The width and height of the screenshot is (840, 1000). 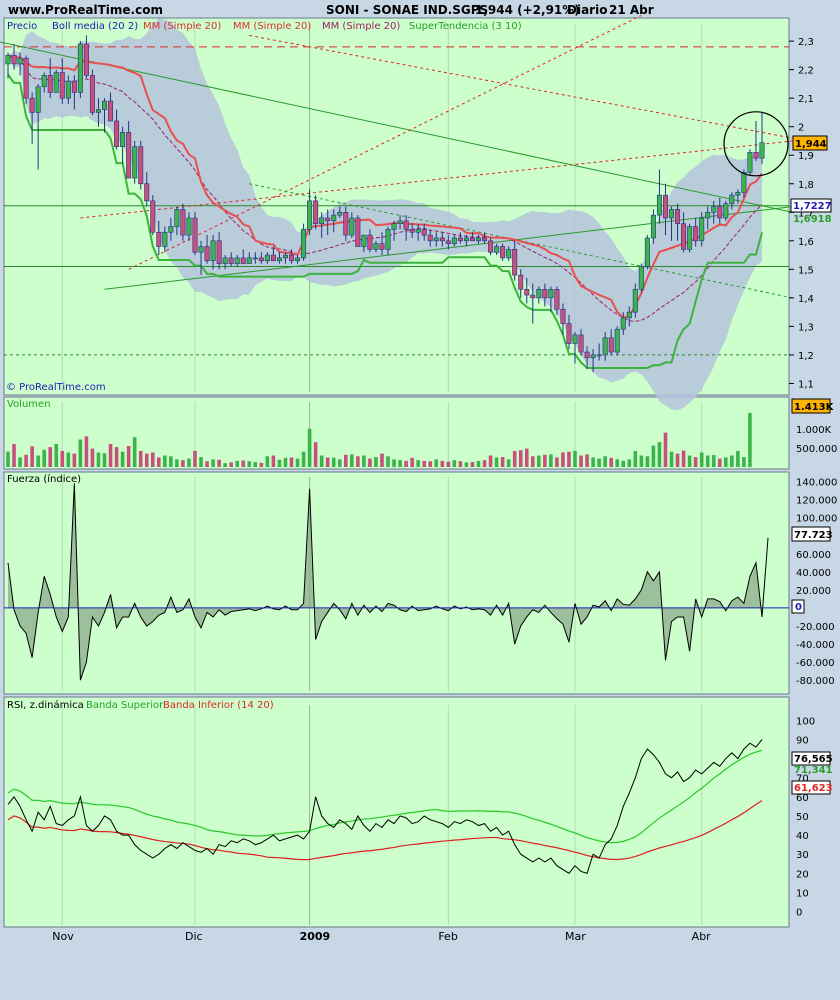 What do you see at coordinates (272, 26) in the screenshot?
I see `legend-mm2: MM (Simple 20)` at bounding box center [272, 26].